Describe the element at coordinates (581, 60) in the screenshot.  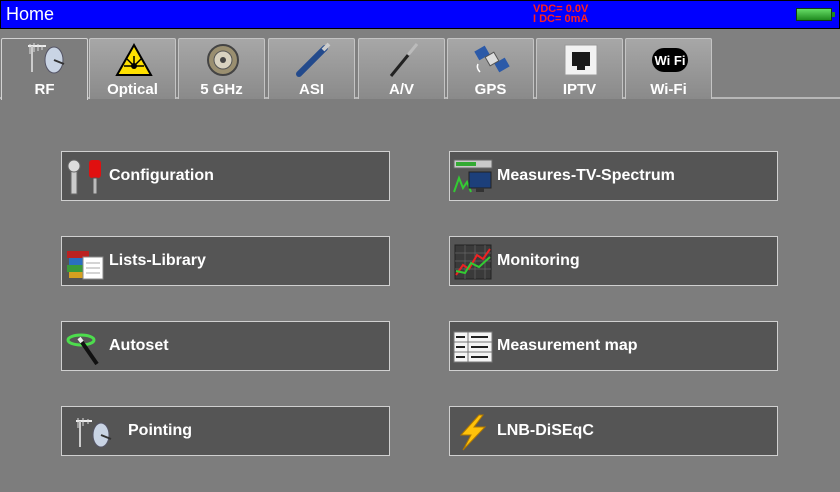
I see `ethernet-port-icon` at that location.